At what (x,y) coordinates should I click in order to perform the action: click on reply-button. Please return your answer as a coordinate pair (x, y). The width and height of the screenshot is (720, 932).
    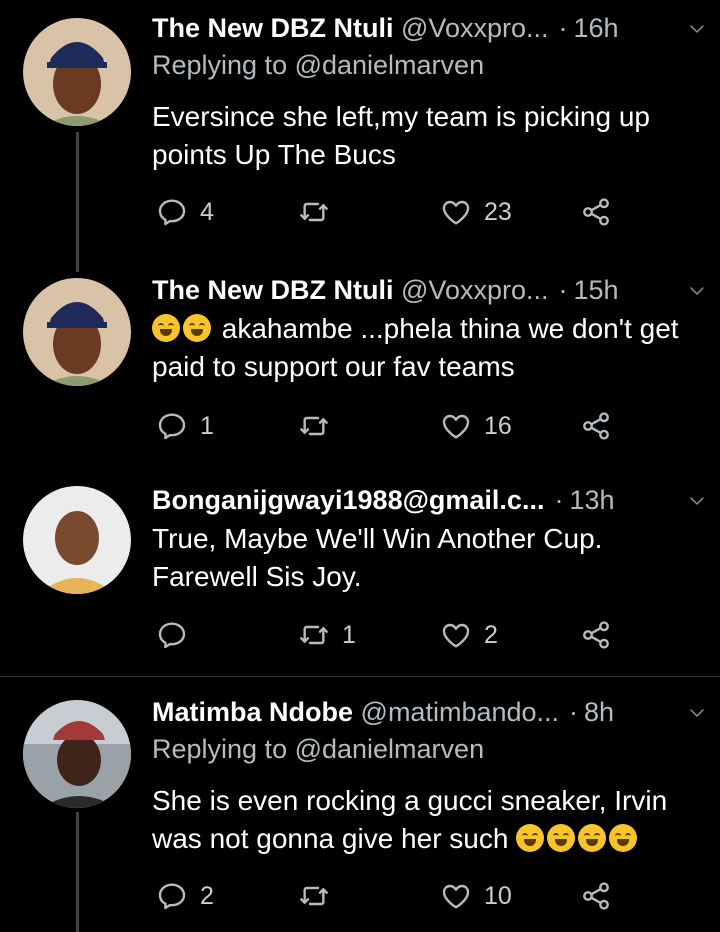
    Looking at the image, I should click on (178, 635).